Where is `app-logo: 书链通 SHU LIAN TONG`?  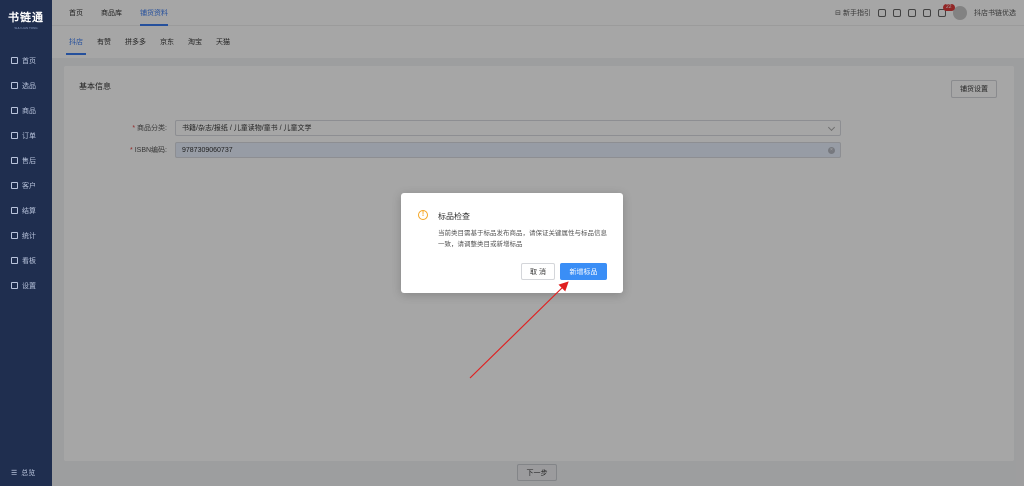
app-logo: 书链通 SHU LIAN TONG is located at coordinates (26, 19).